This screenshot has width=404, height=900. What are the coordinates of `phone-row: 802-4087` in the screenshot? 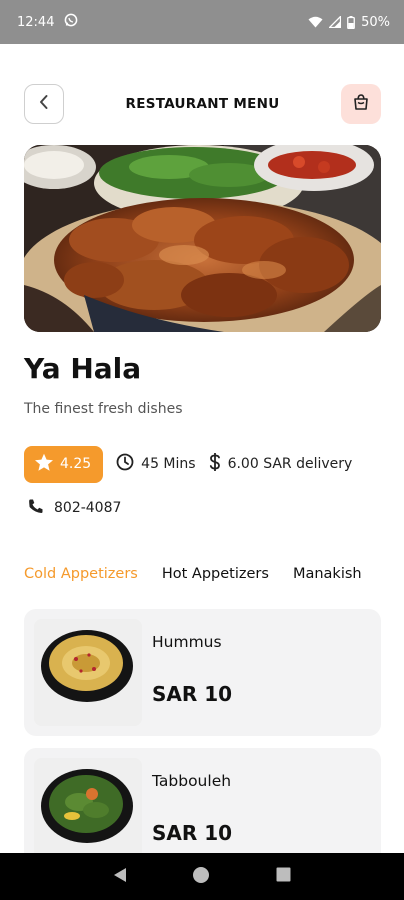 It's located at (74, 508).